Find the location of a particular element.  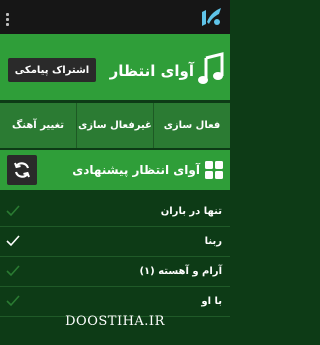

refresh-icon is located at coordinates (22, 170).